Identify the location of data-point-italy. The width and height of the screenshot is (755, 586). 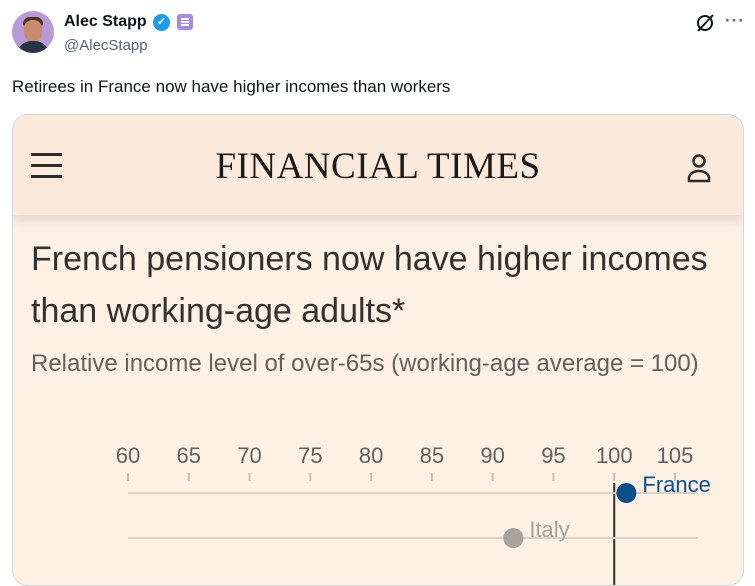
(513, 538).